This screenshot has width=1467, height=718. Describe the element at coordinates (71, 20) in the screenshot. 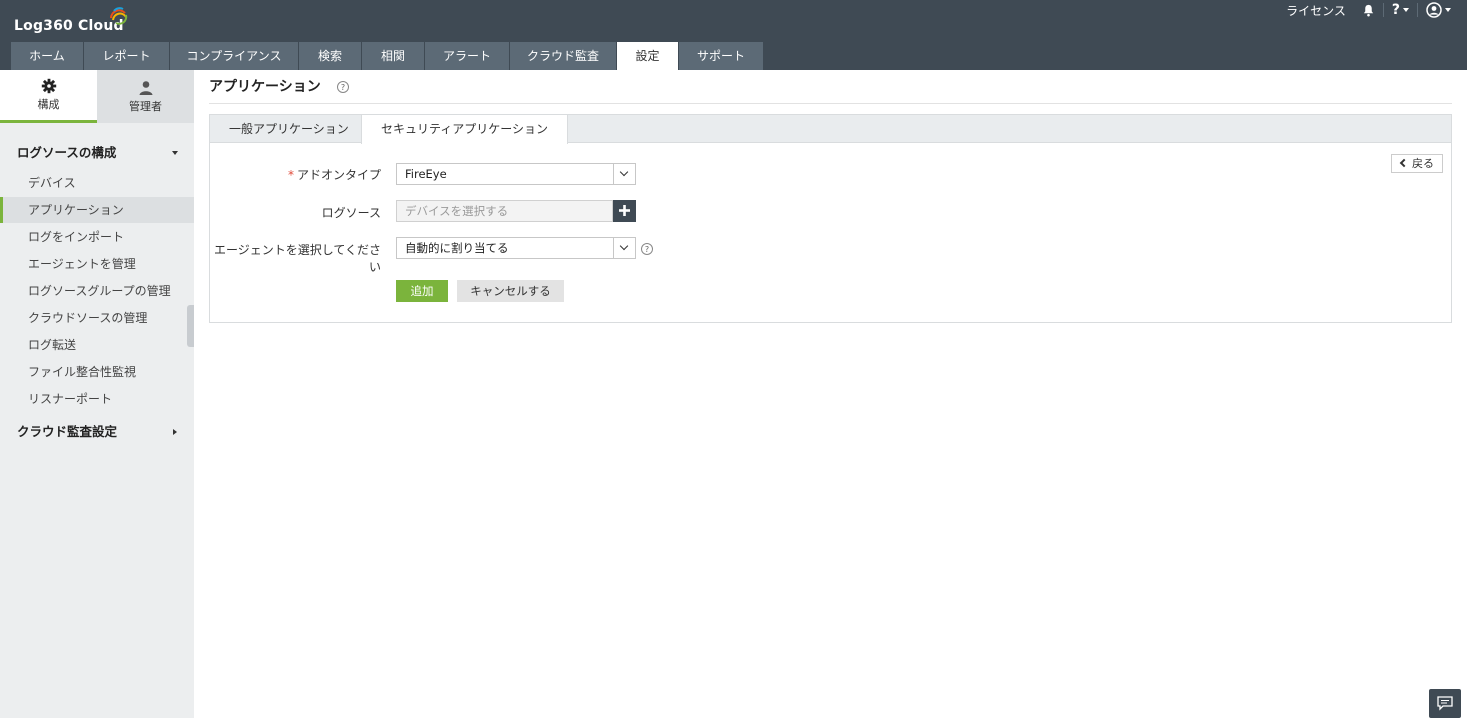

I see `app-logo: Log360 Cloud` at that location.